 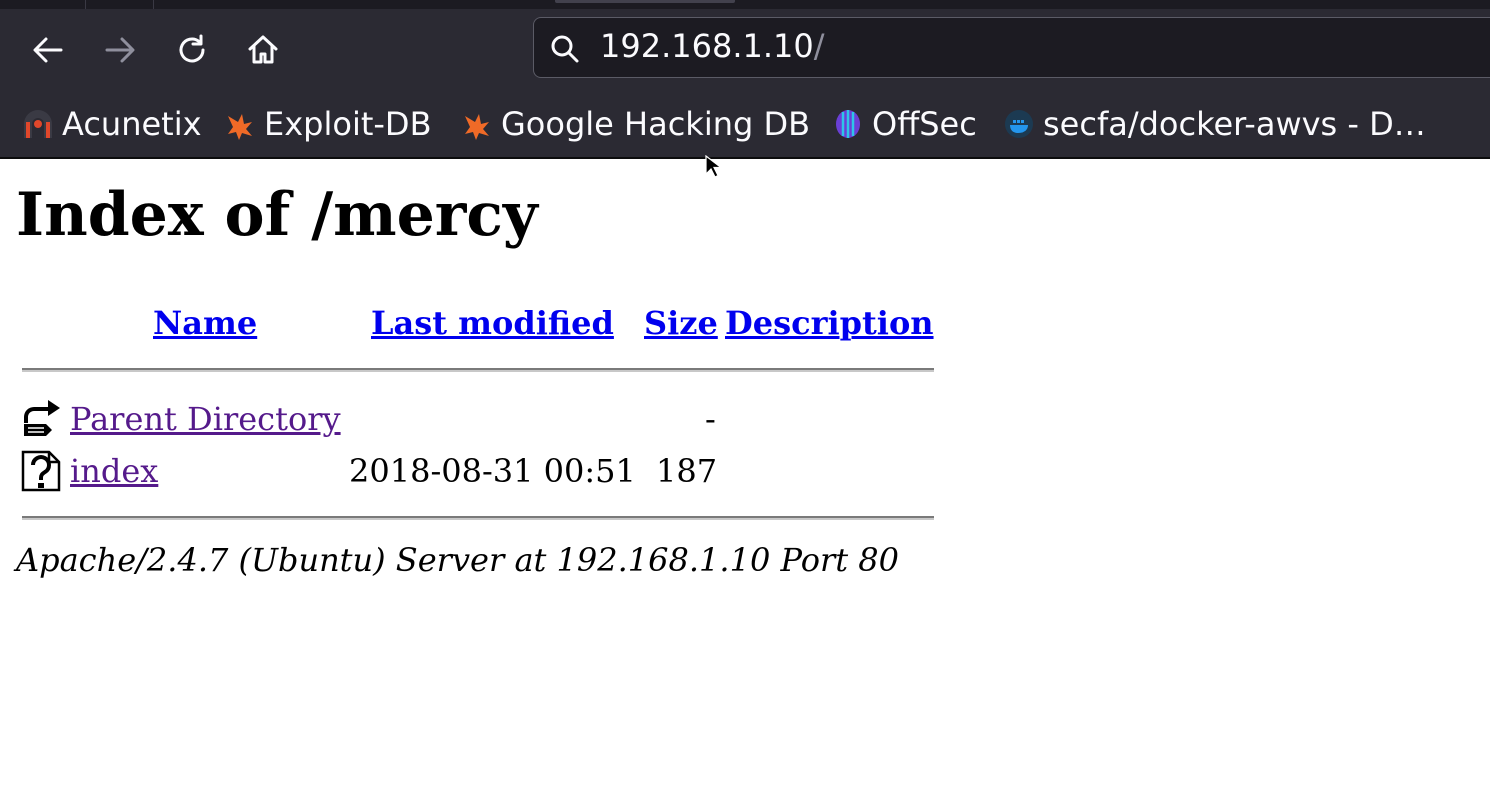 I want to click on reload-button, so click(x=192, y=50).